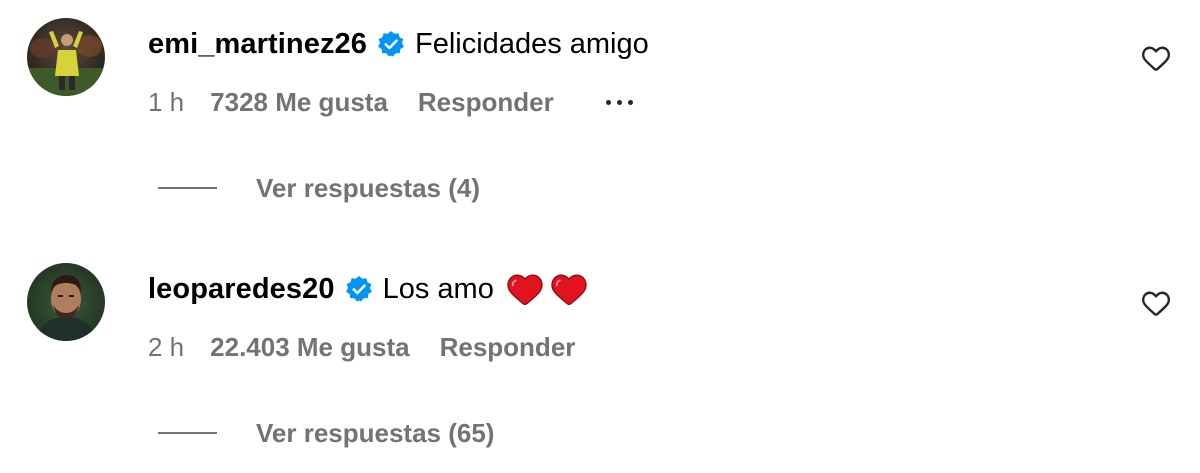  I want to click on view-replies-label: Ver respuestas (65), so click(375, 432).